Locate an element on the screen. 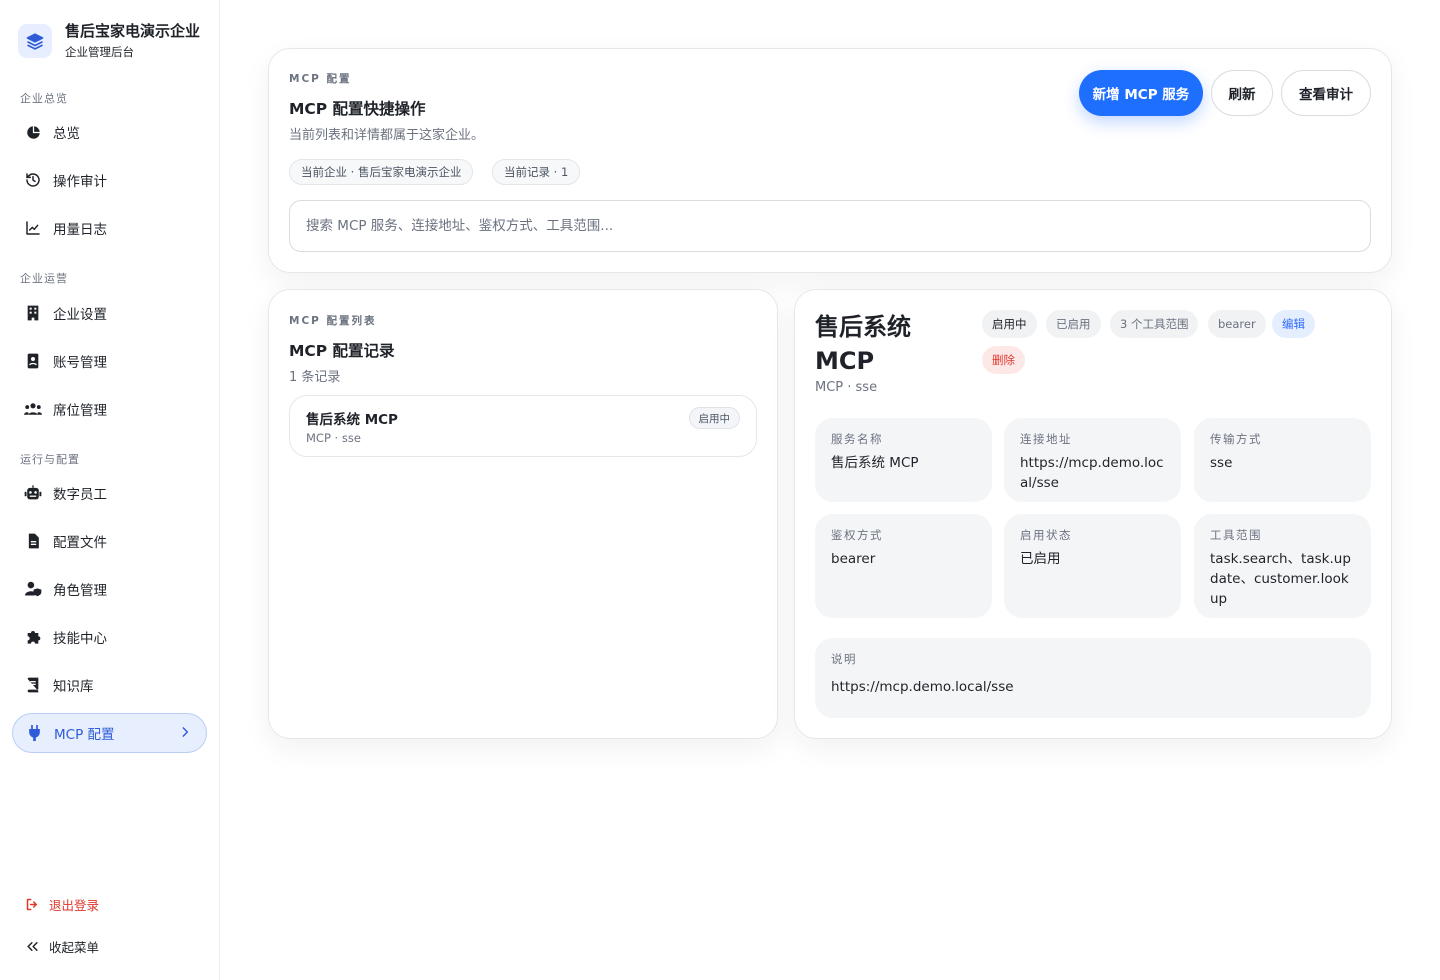  building-icon is located at coordinates (33, 313).